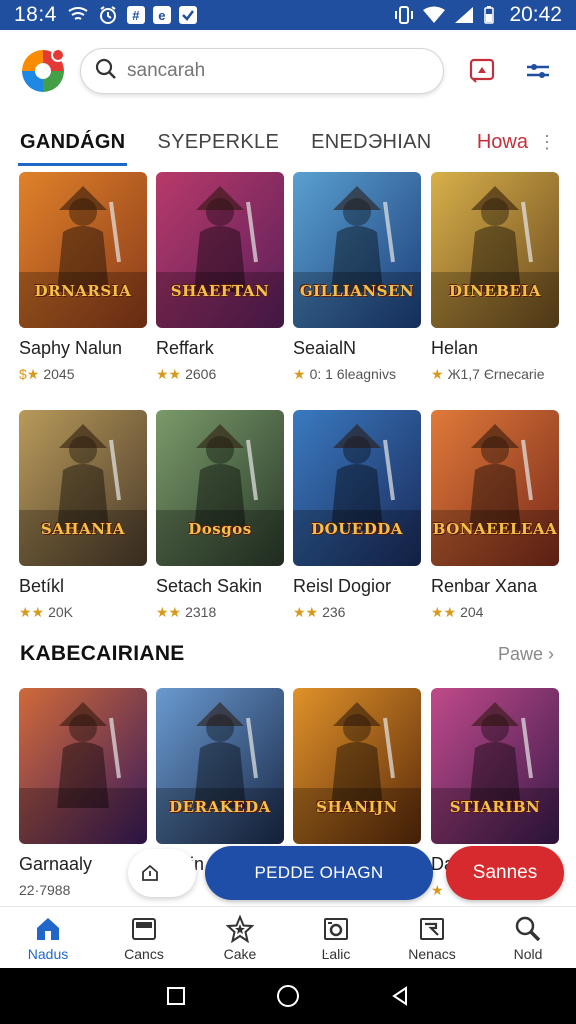 This screenshot has height=1024, width=576. Describe the element at coordinates (78, 15) in the screenshot. I see `wifi-signal-icon` at that location.